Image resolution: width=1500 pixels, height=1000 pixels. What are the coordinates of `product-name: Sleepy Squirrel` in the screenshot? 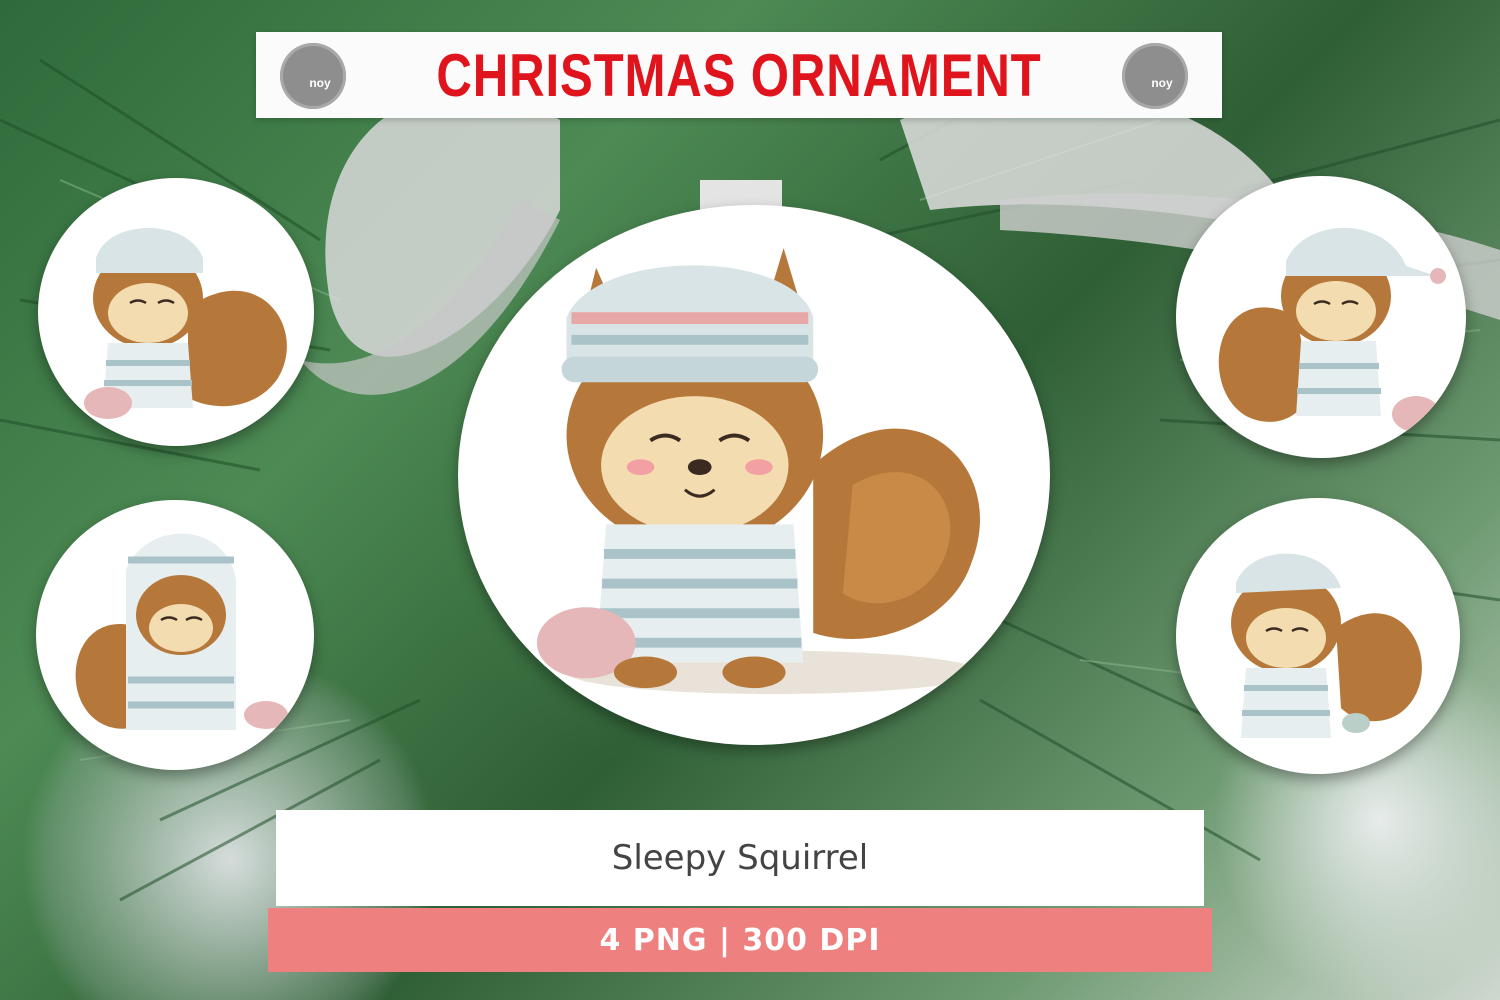 It's located at (740, 858).